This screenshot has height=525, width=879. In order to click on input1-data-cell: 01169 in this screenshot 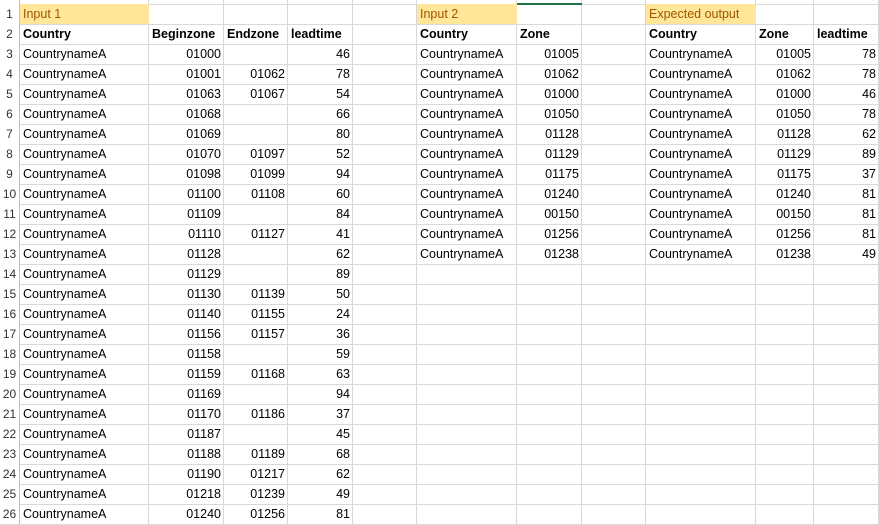, I will do `click(186, 394)`.